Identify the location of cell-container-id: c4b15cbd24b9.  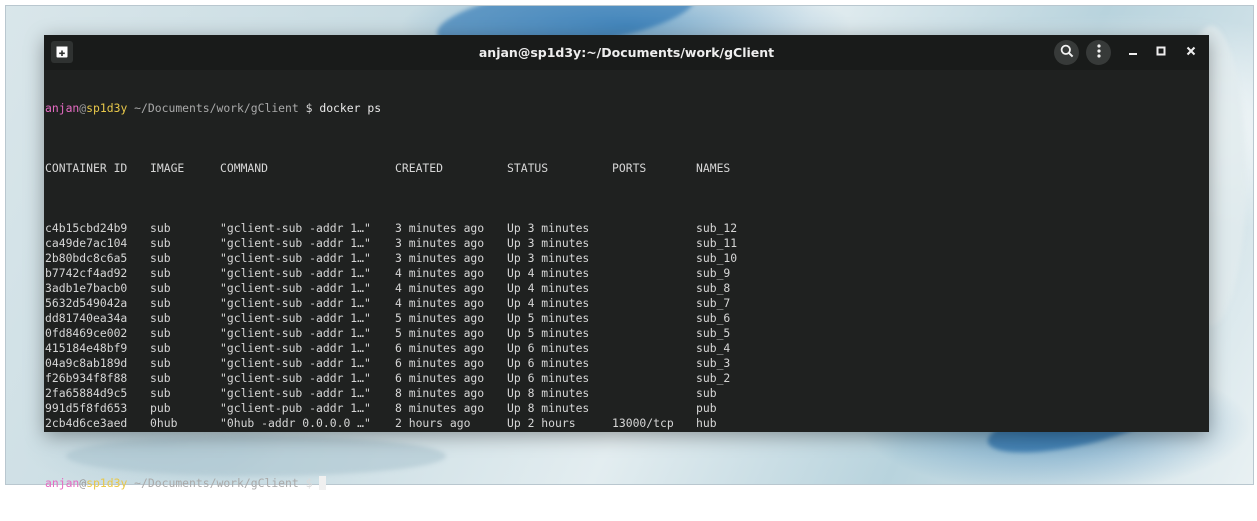
(86, 228).